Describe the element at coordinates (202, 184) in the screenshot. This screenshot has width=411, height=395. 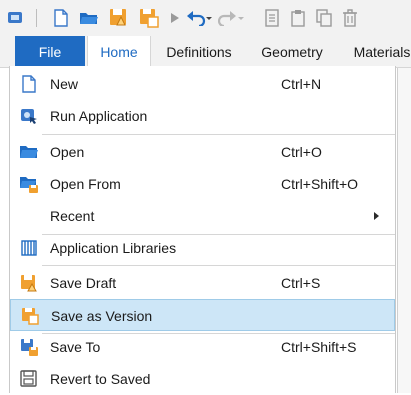
I see `menu-item-open-from: Open From Ctrl+Shift+O` at that location.